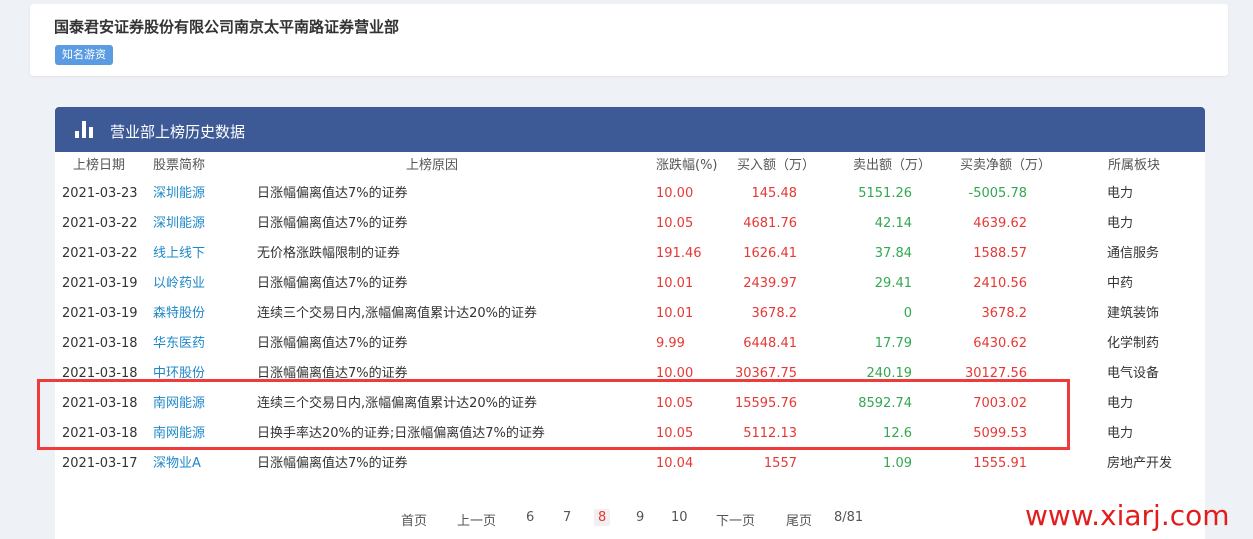  I want to click on cell-sell: 1.09, so click(897, 463).